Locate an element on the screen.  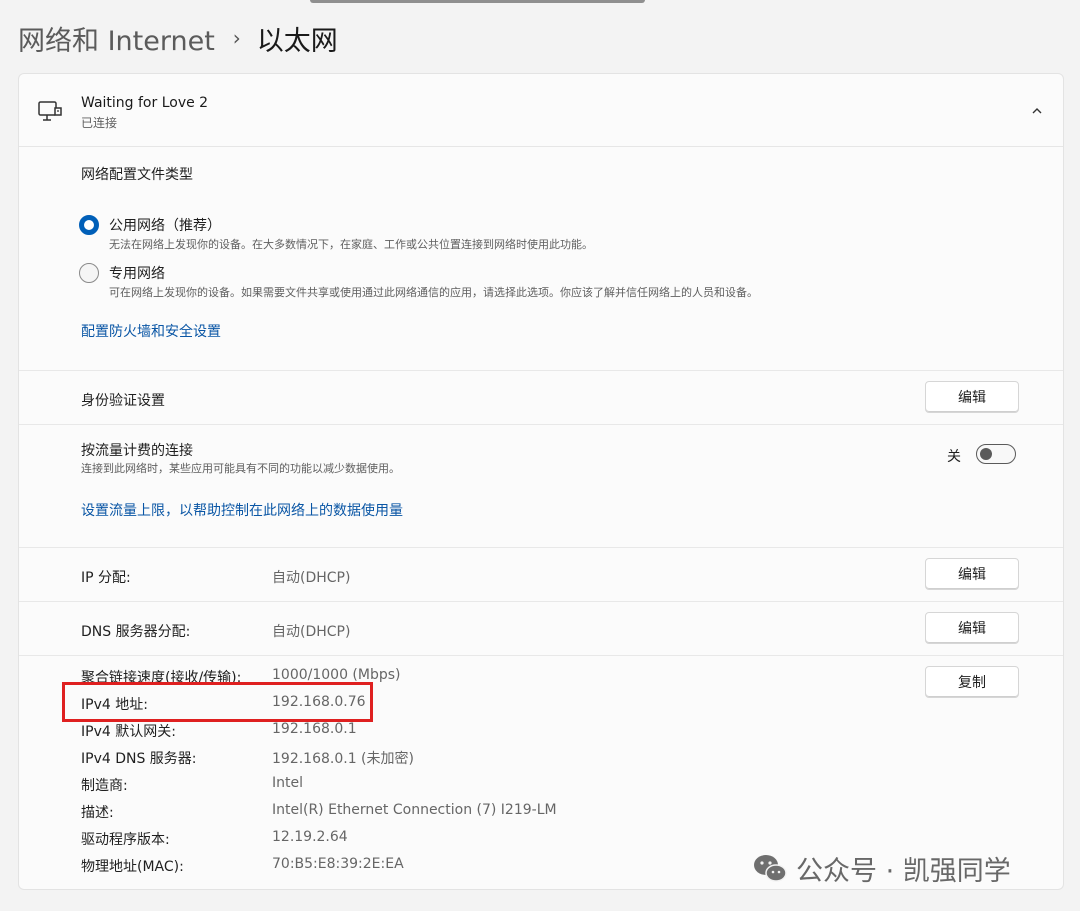
metered-toggle-knob is located at coordinates (986, 454).